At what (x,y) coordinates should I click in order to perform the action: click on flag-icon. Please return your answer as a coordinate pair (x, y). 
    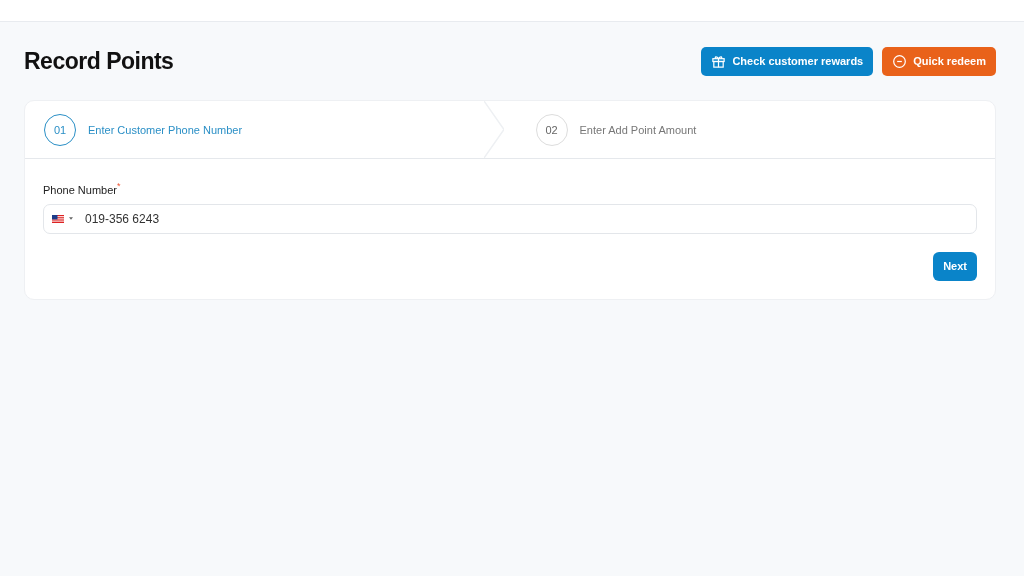
    Looking at the image, I should click on (58, 218).